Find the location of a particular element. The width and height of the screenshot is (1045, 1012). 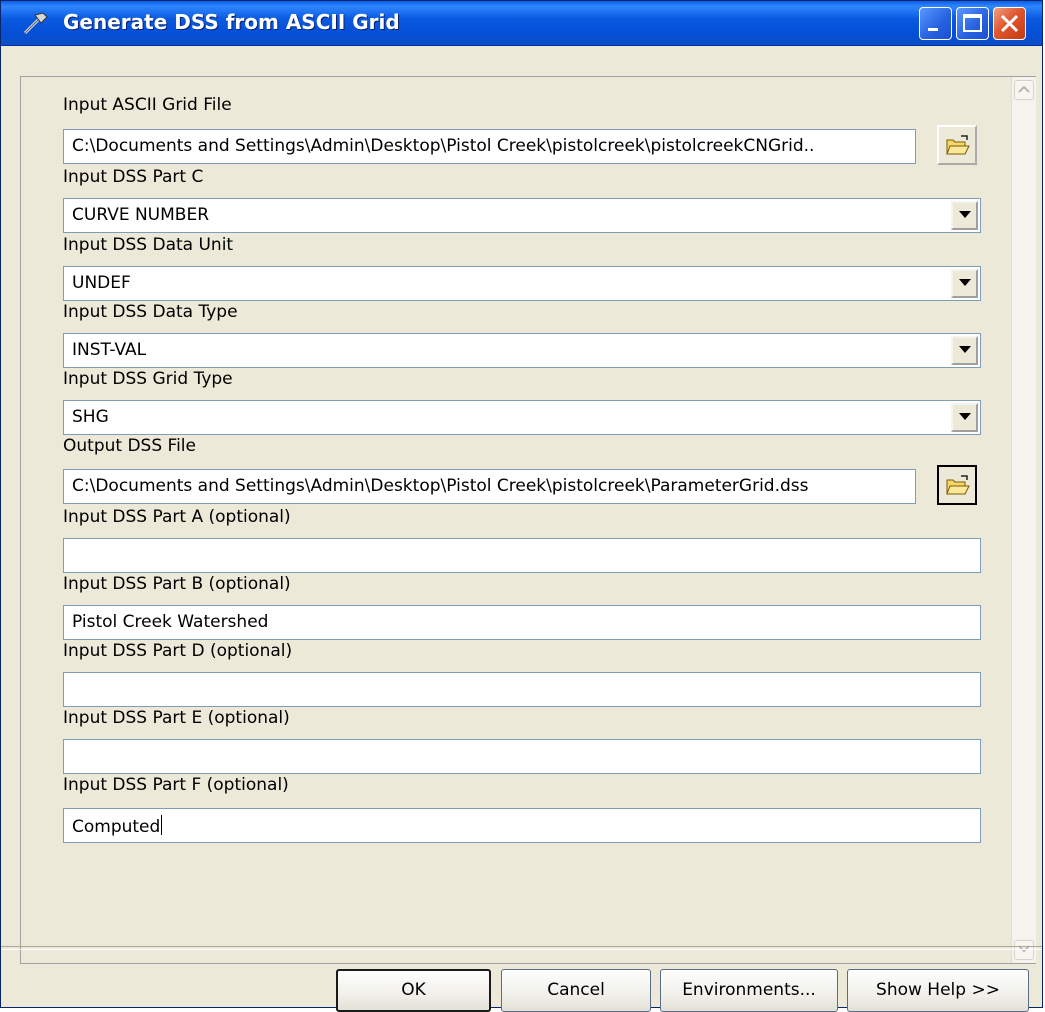

part-f-field: Computed is located at coordinates (522, 825).